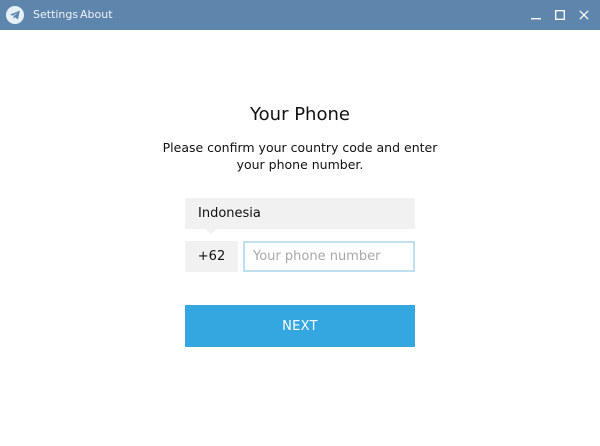 The width and height of the screenshot is (600, 446). I want to click on telegram-plane-icon, so click(15, 15).